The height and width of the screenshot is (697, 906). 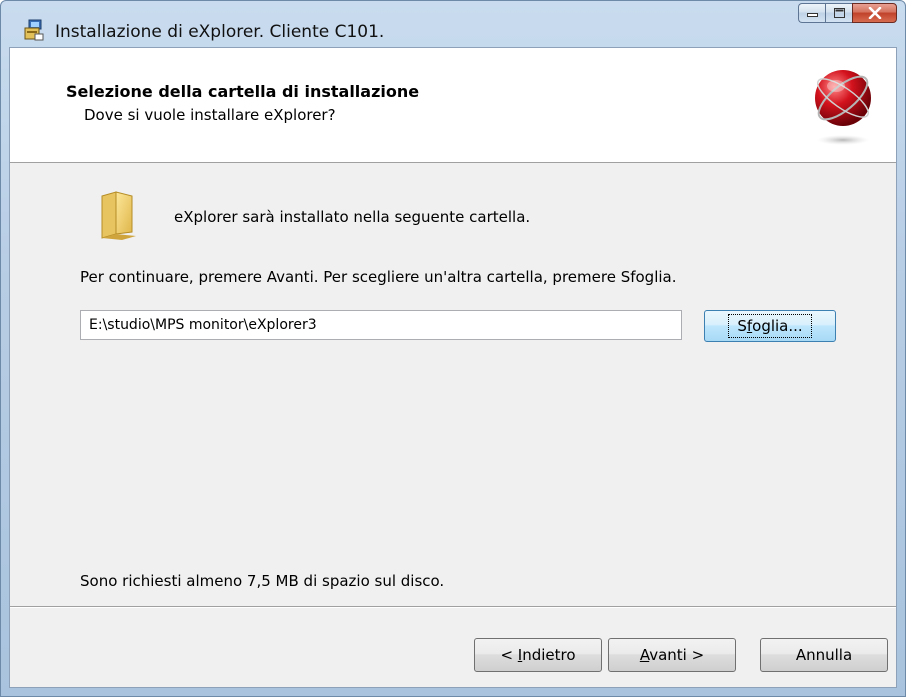 I want to click on maximize-button, so click(x=838, y=13).